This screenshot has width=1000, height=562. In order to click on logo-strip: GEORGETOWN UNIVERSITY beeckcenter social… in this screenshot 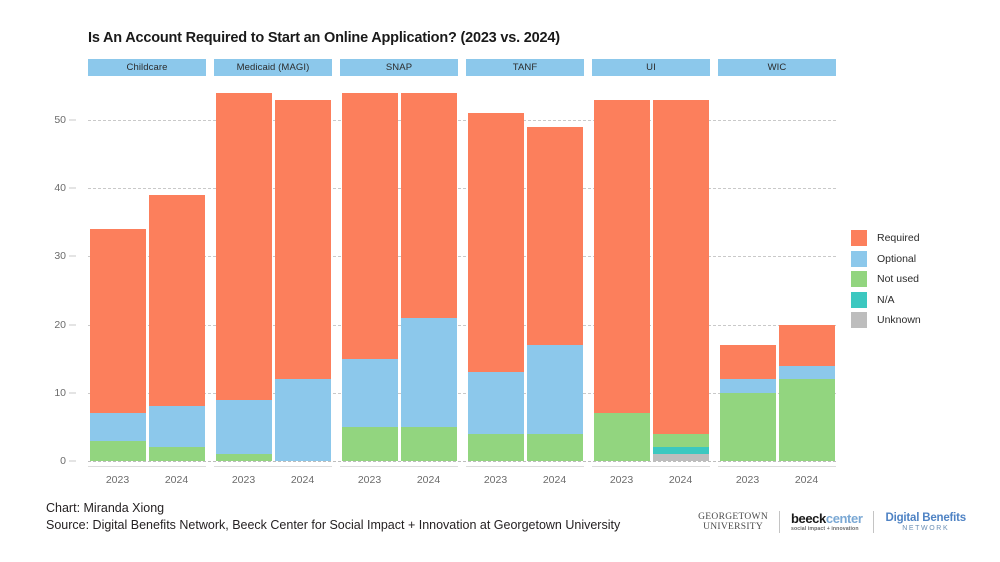, I will do `click(832, 522)`.